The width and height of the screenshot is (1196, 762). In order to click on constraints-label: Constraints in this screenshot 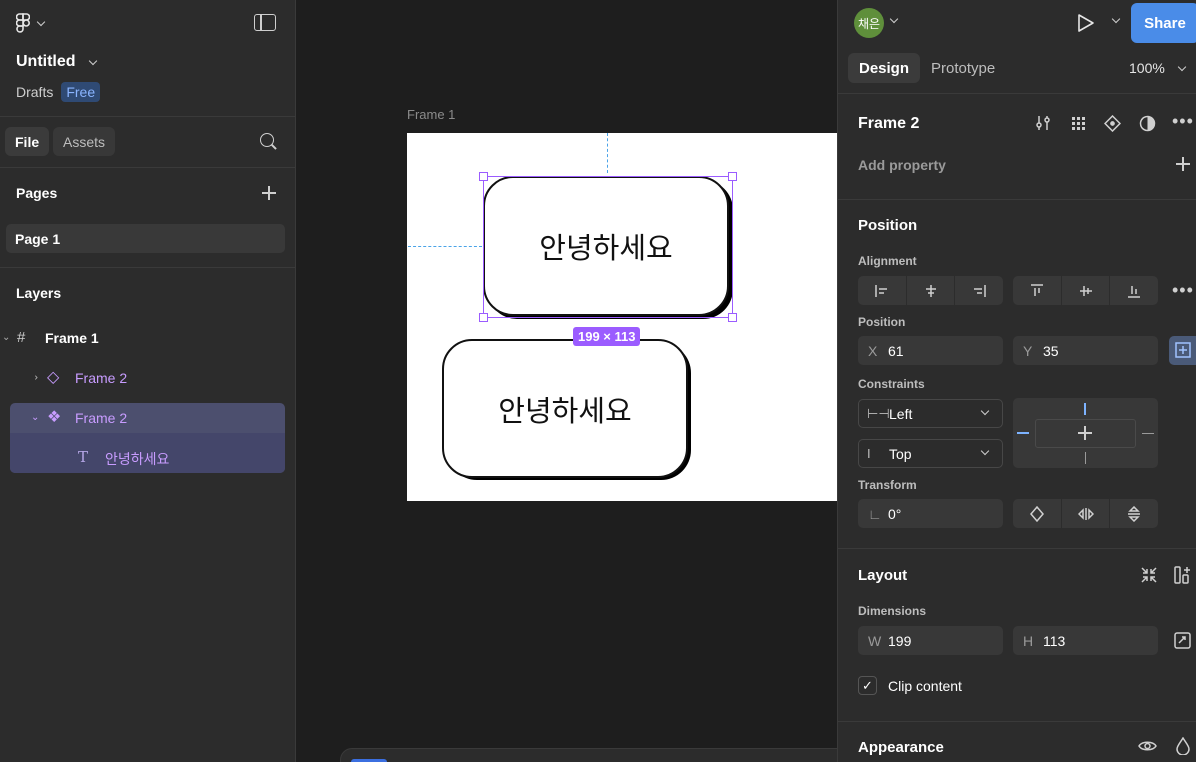, I will do `click(891, 384)`.